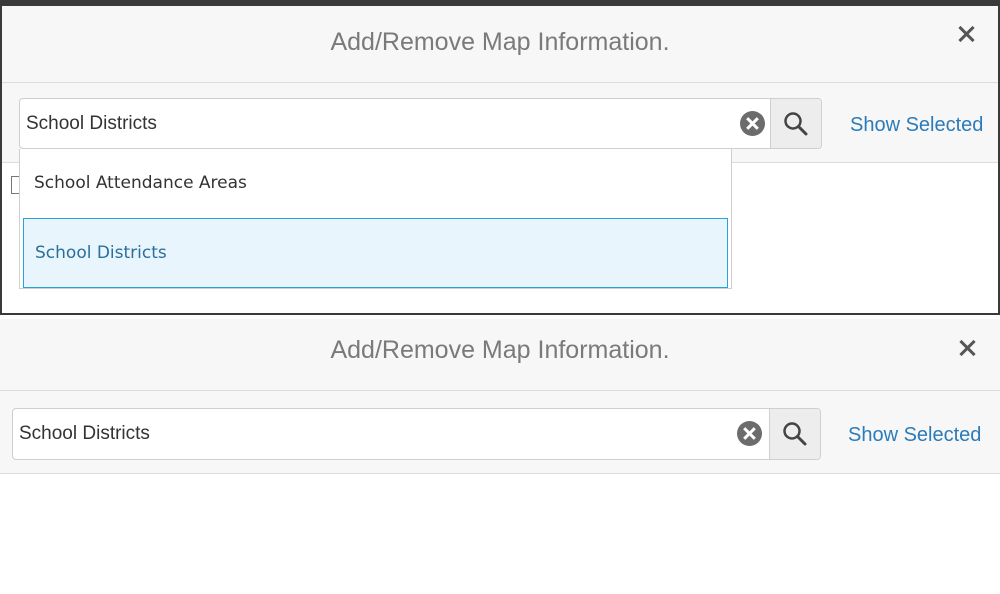 The width and height of the screenshot is (1000, 594). I want to click on dropdown-item-school-districts: School Districts, so click(375, 253).